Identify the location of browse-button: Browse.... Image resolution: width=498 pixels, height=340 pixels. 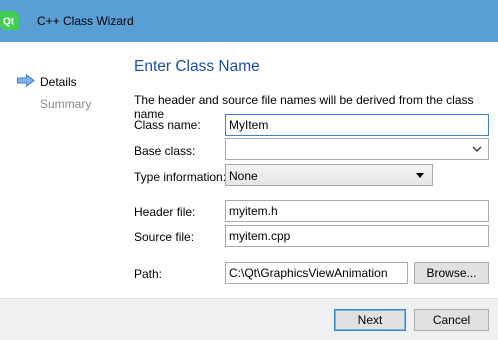
(451, 273).